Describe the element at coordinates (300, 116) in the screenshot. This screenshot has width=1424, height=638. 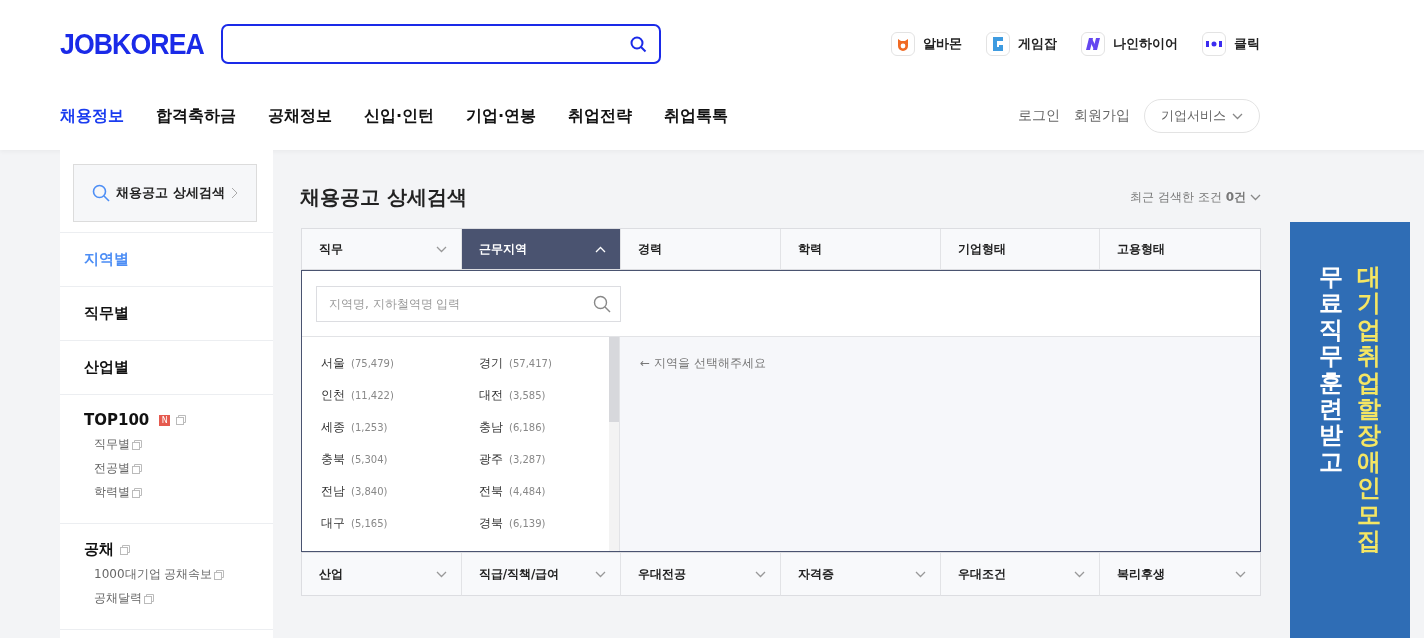
I see `nav-tab: 공채정보` at that location.